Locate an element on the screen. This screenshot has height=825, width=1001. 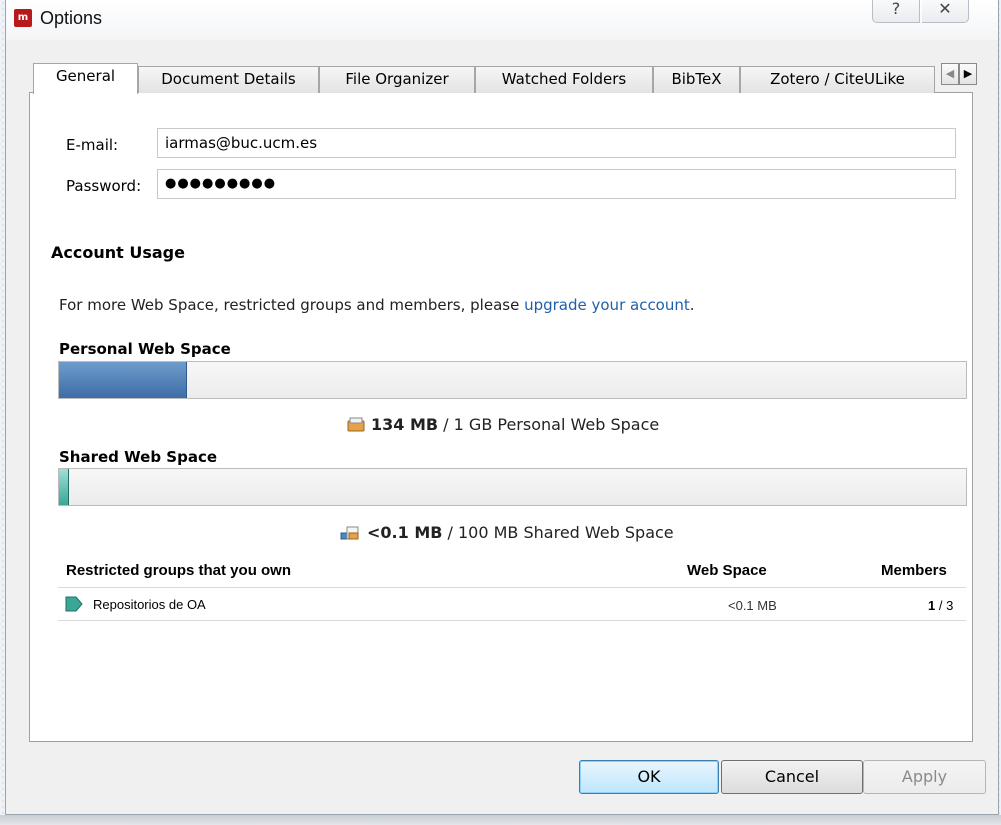
tab-watched-folders: Watched Folders is located at coordinates (564, 79).